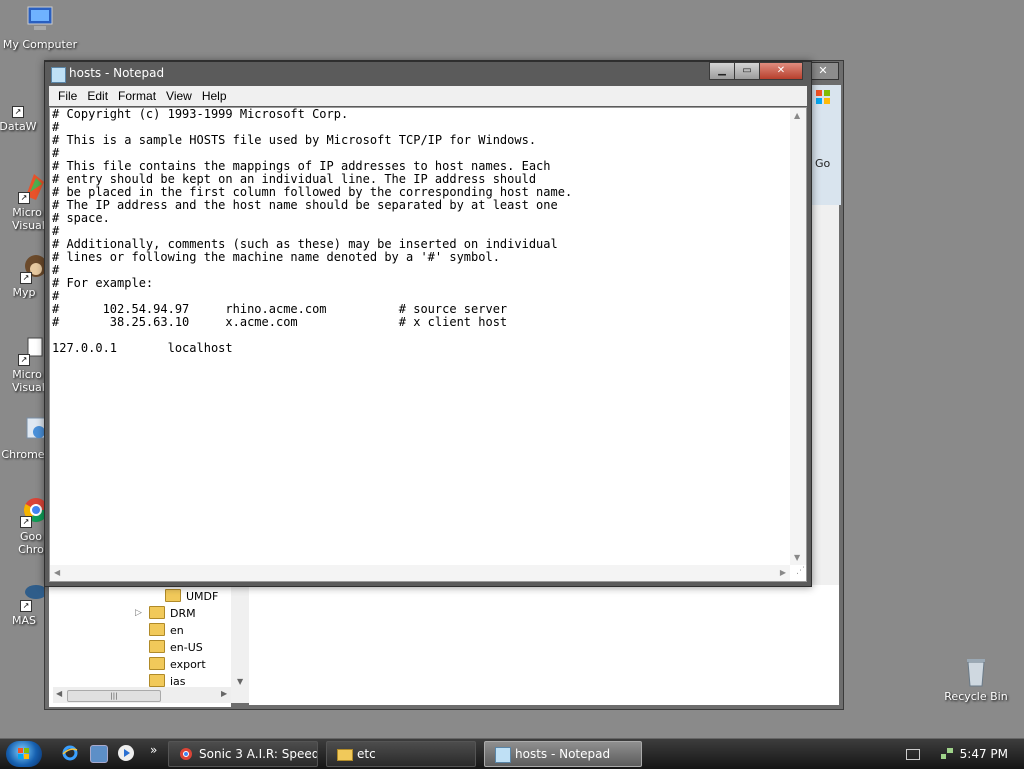  What do you see at coordinates (138, 613) in the screenshot?
I see `expand-arrow-icon: ▷` at bounding box center [138, 613].